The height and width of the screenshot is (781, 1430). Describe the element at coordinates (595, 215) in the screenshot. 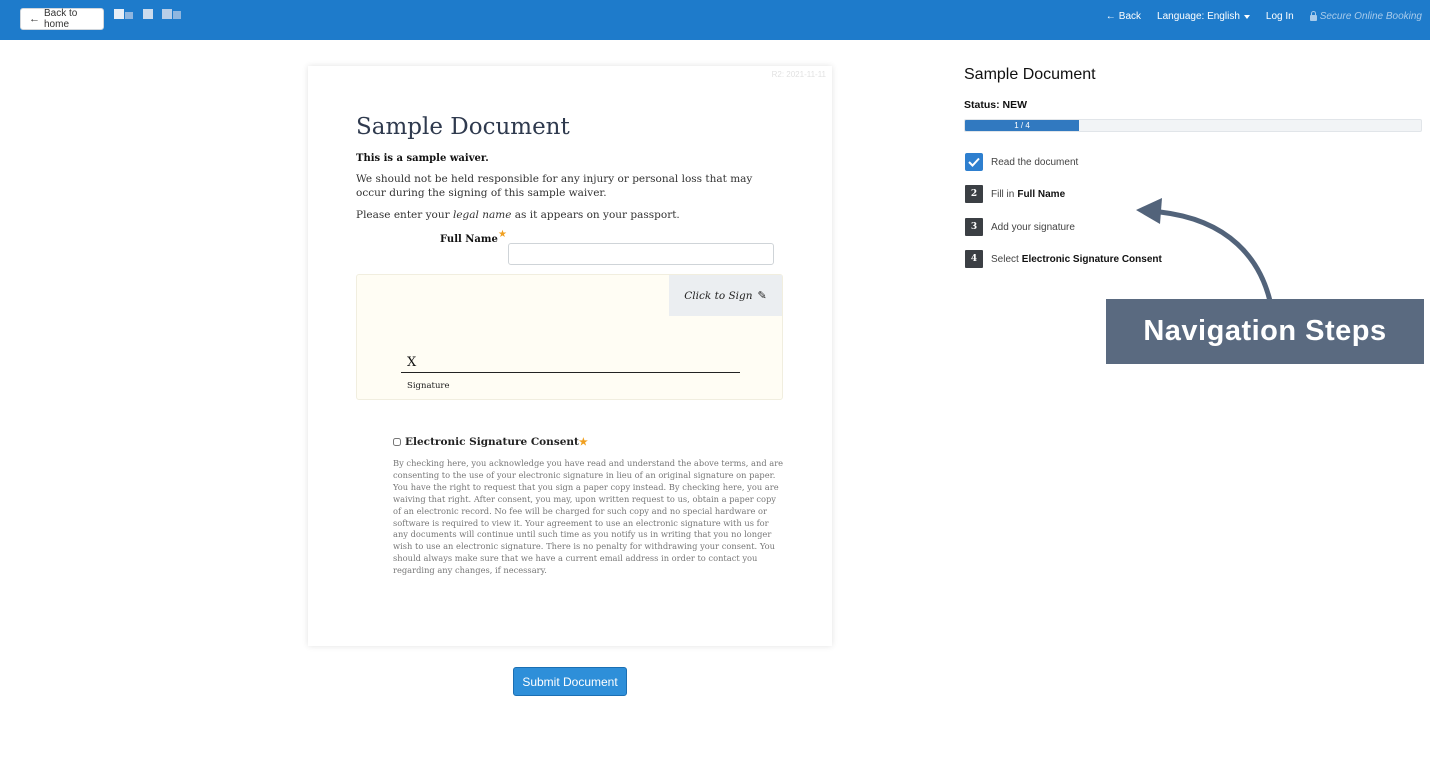

I see `instruction-post: as it appears on your passport.` at that location.